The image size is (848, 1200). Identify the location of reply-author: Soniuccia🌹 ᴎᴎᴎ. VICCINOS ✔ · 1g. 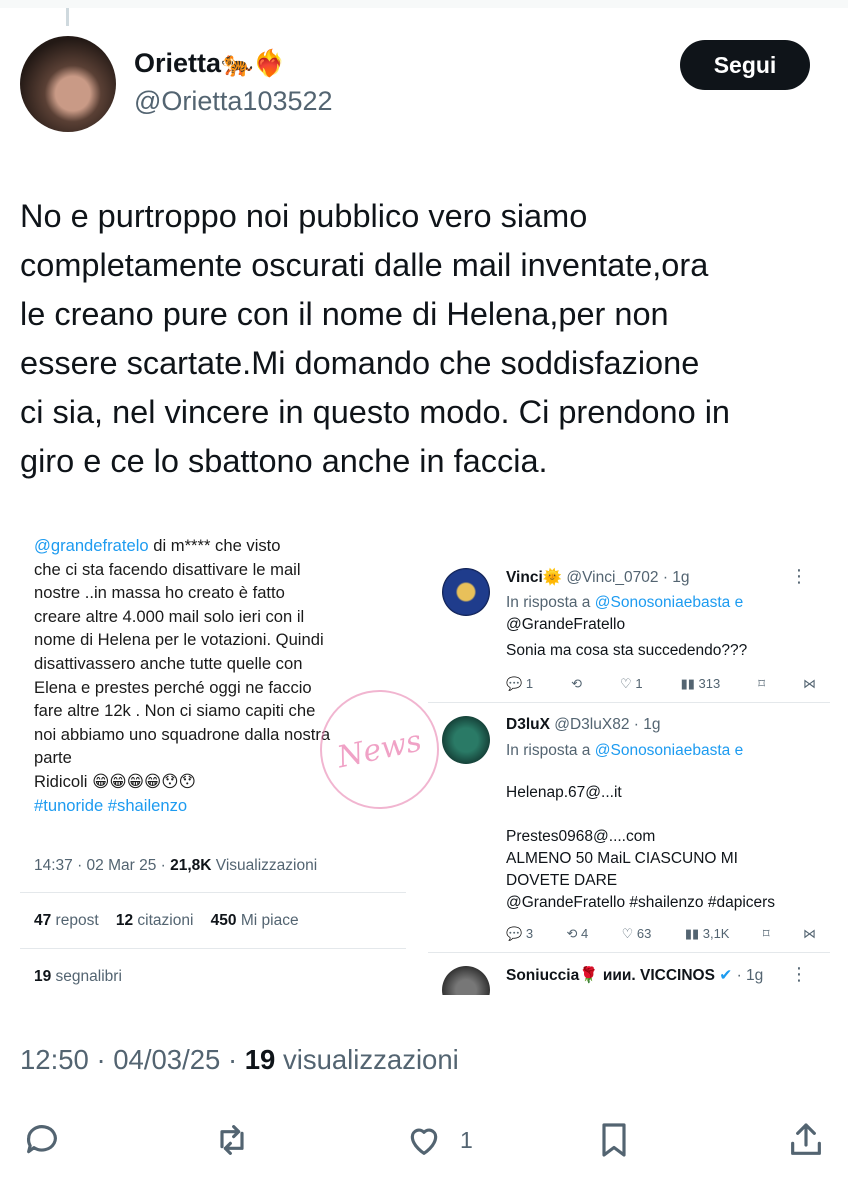
(634, 975).